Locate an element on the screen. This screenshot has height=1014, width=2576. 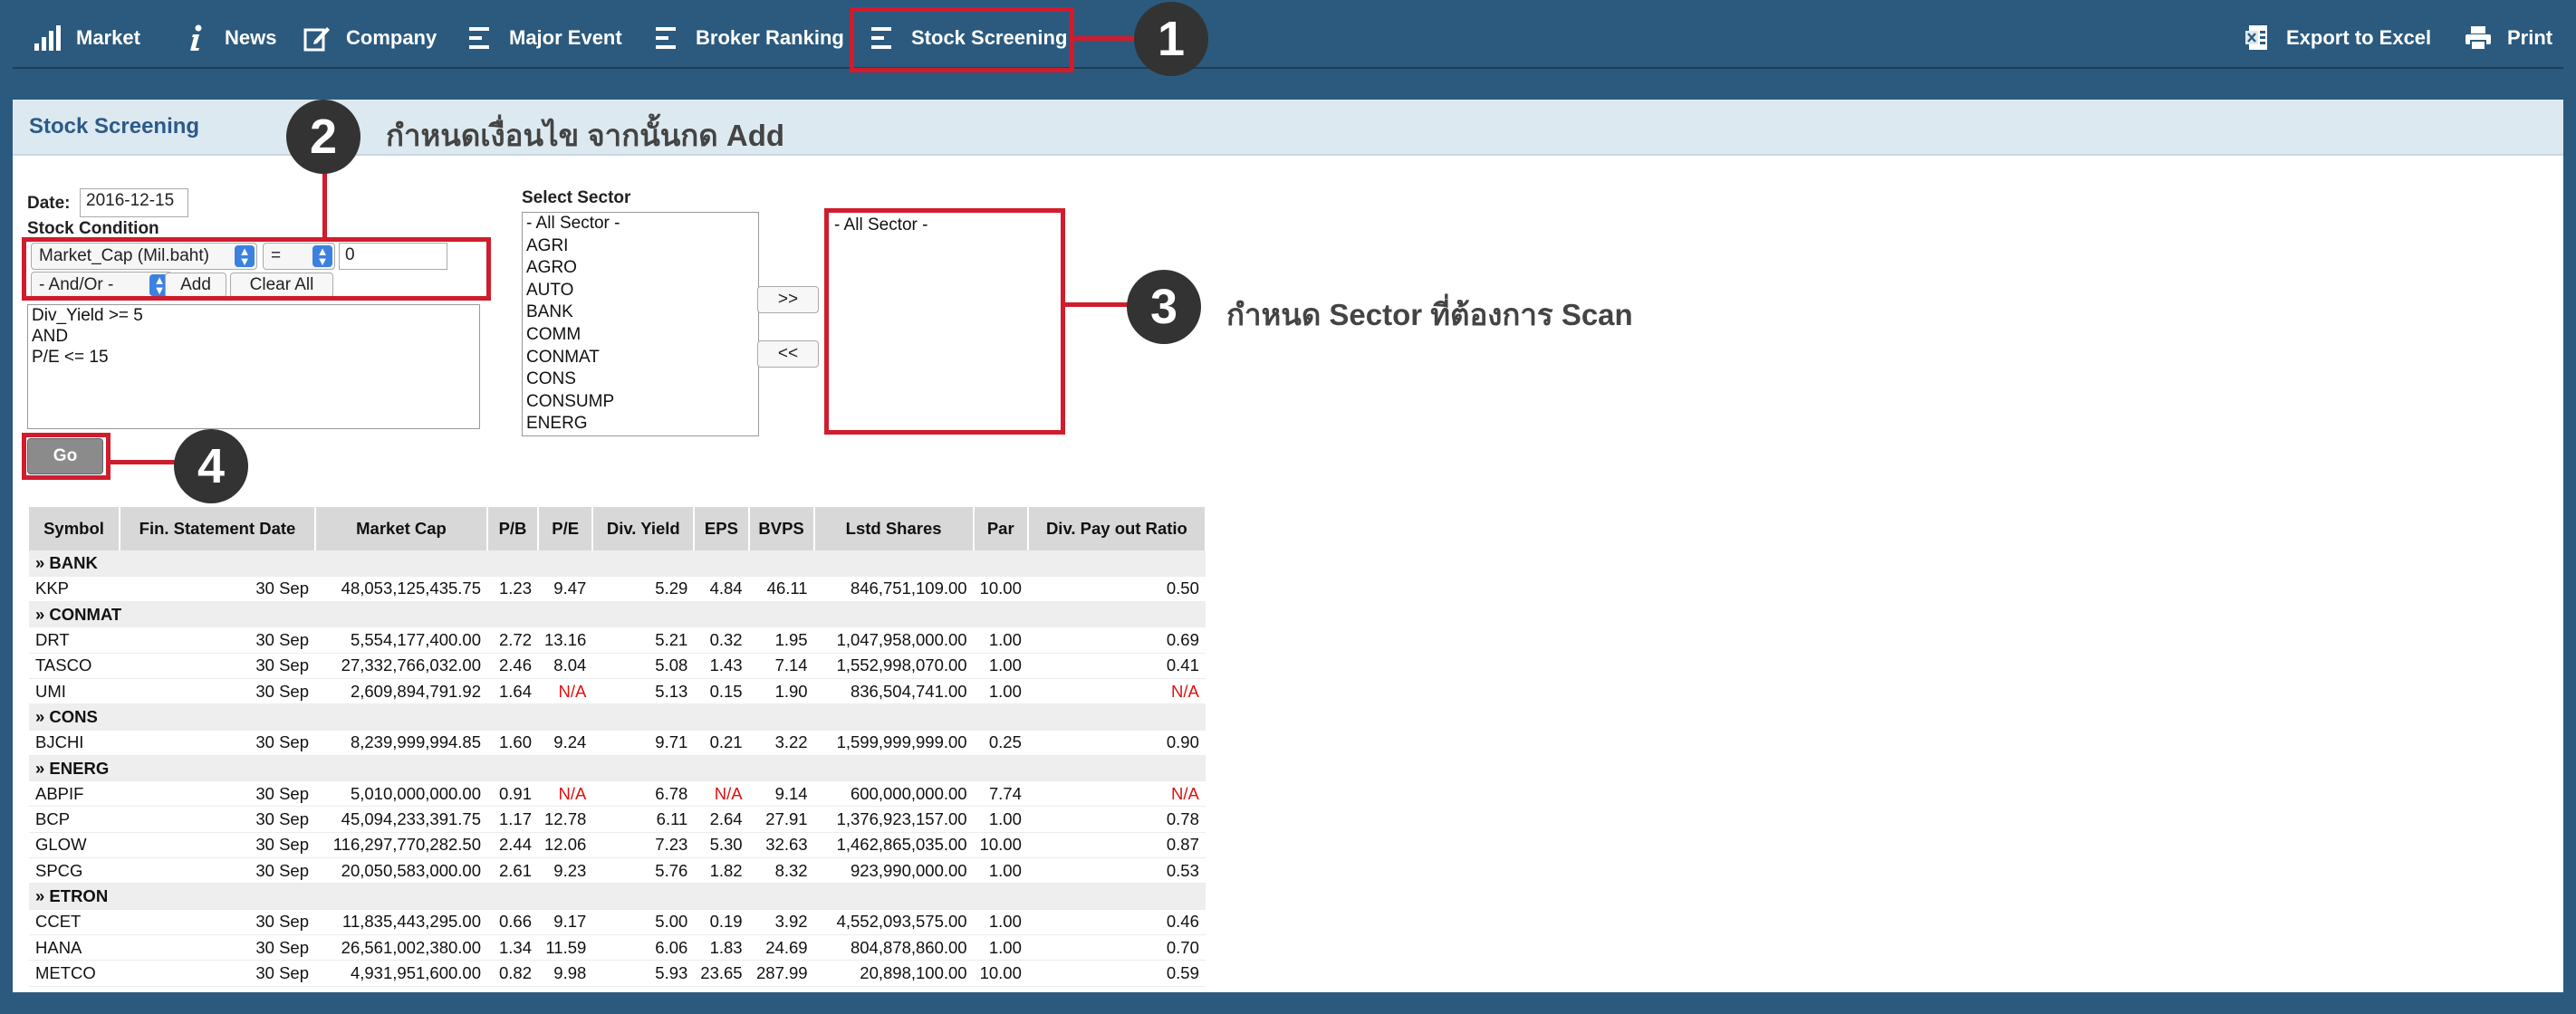
sector-option: COMM is located at coordinates (640, 335).